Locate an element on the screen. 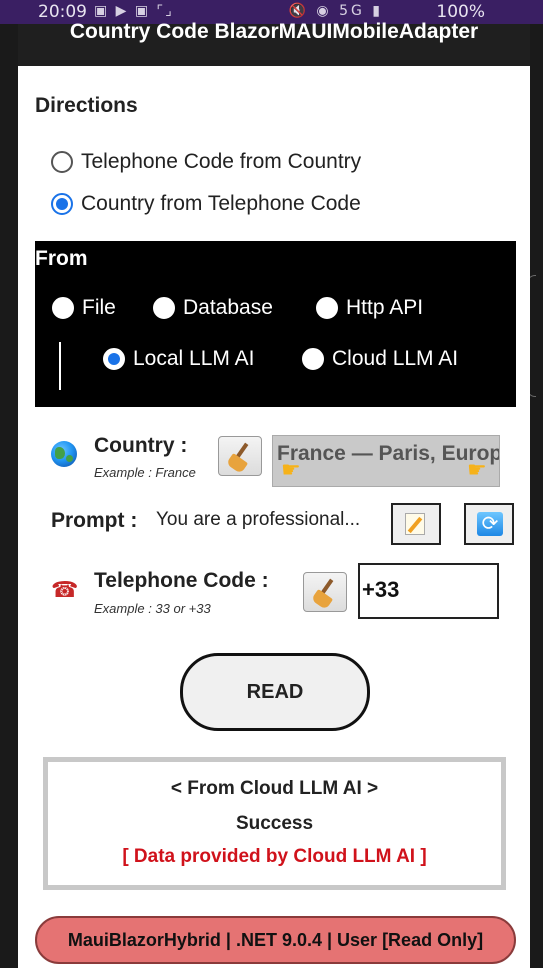 This screenshot has height=968, width=543. notification-icons: ▣ ▶ ▣ ⌜⌟ is located at coordinates (134, 11).